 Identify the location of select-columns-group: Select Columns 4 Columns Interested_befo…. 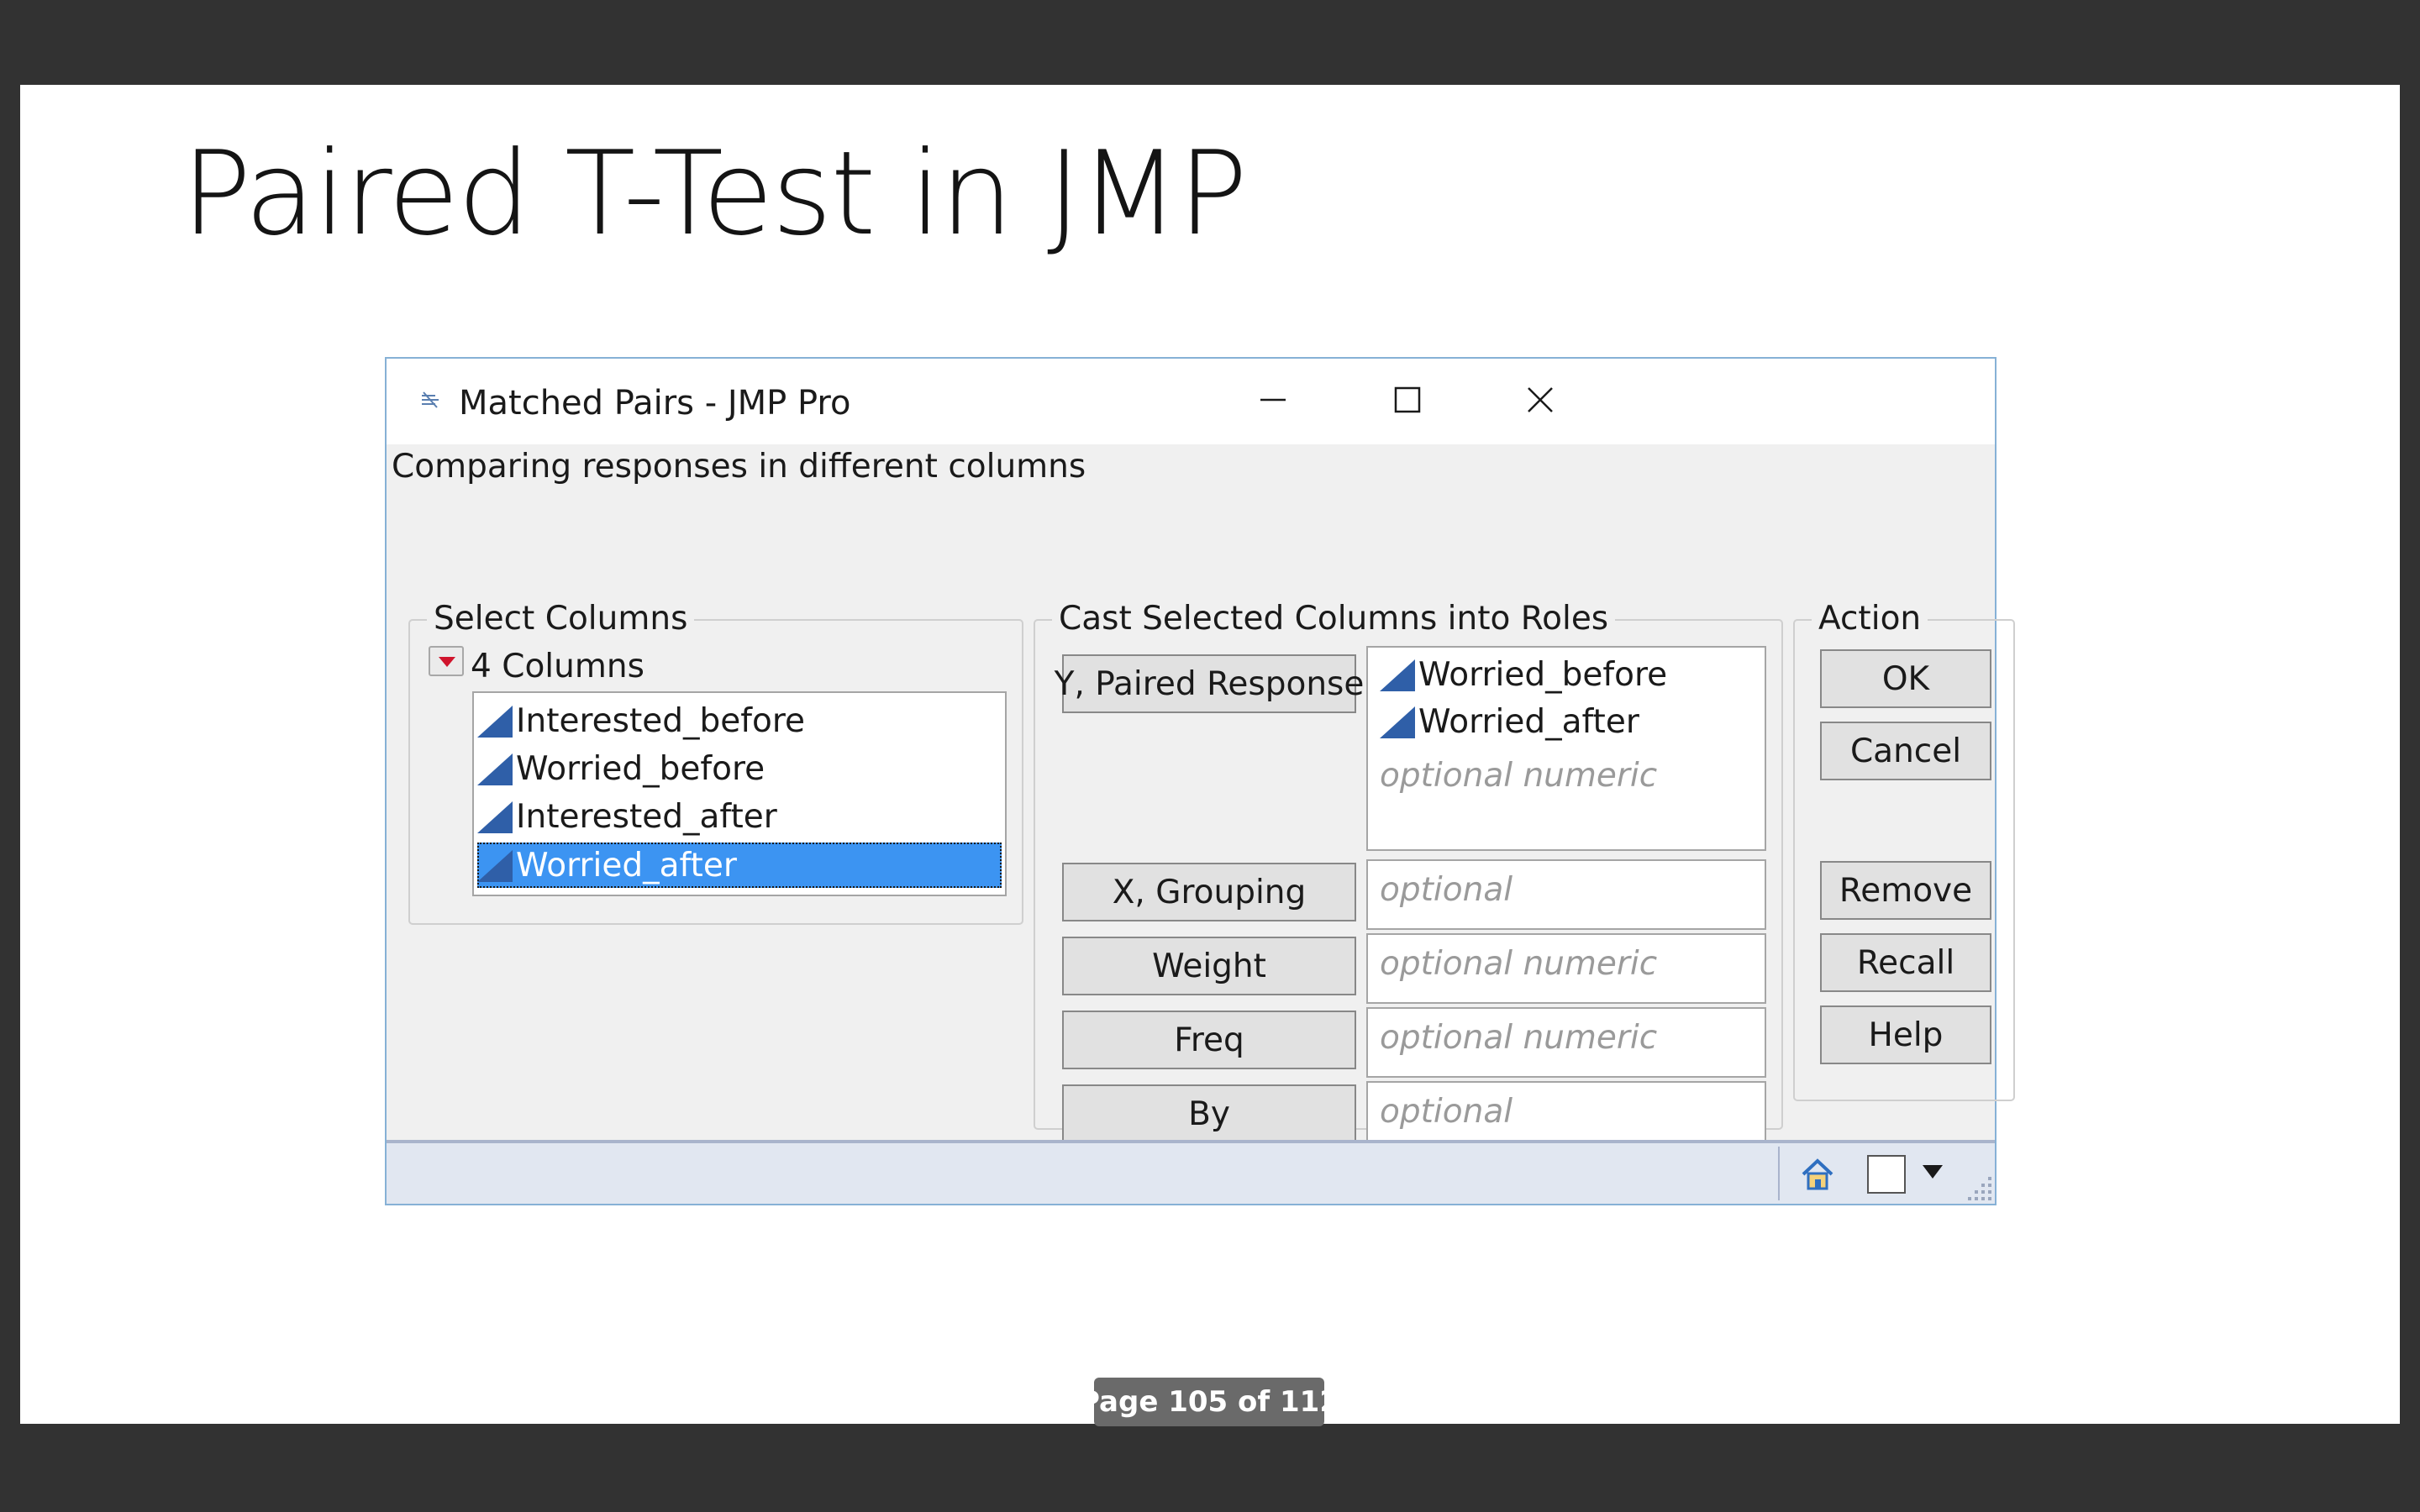
(716, 762).